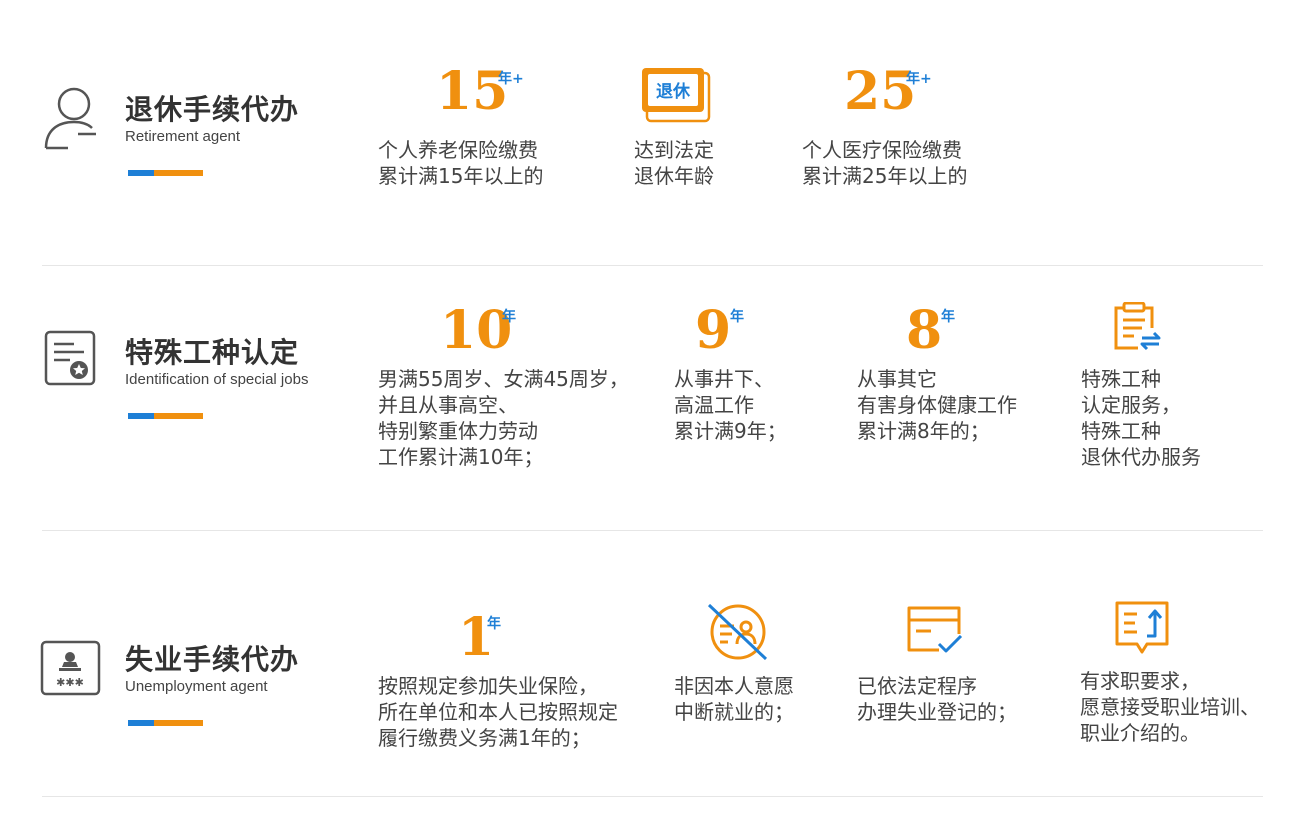  I want to click on feature-description: 特殊工种 认定服务， 特殊工种 退休代办服务, so click(1141, 418).